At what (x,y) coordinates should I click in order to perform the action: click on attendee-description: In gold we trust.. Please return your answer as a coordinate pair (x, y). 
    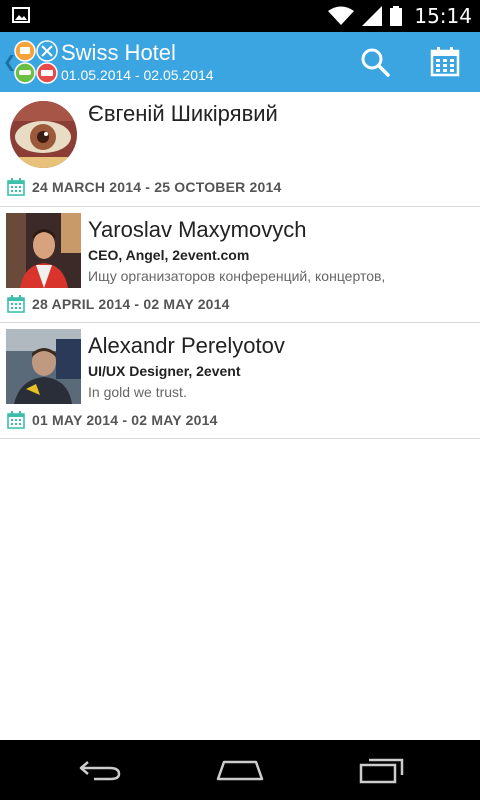
    Looking at the image, I should click on (137, 392).